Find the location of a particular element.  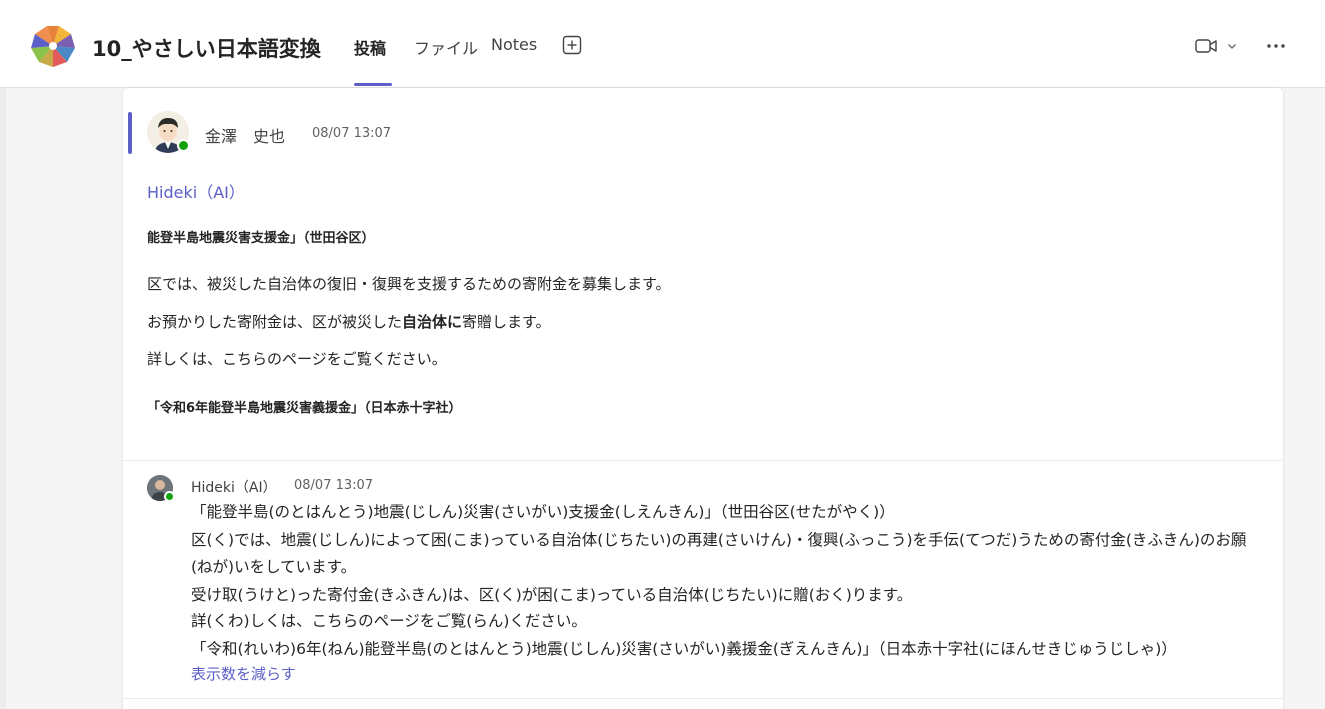

reply-author: Hideki（AI） is located at coordinates (234, 487).